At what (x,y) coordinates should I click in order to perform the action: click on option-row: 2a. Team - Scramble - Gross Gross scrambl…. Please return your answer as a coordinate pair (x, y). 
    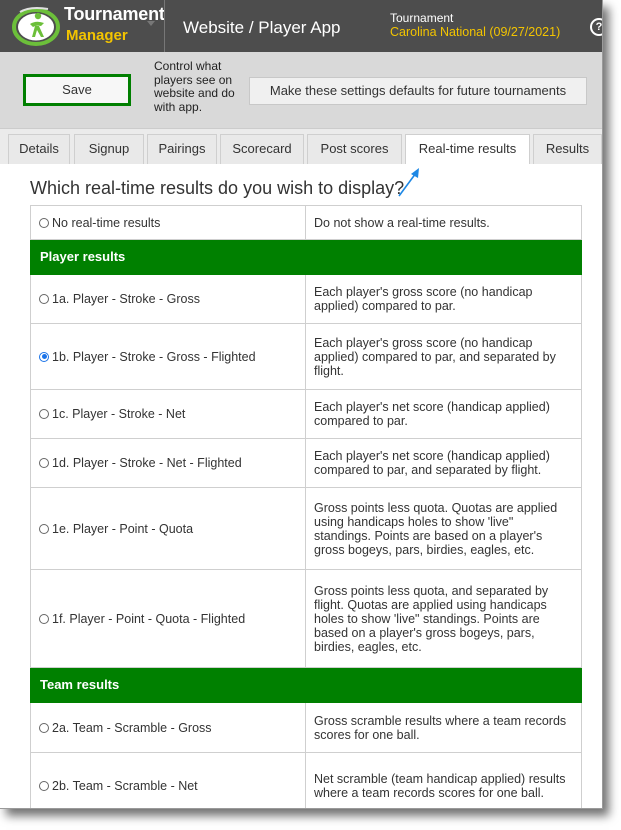
    Looking at the image, I should click on (306, 727).